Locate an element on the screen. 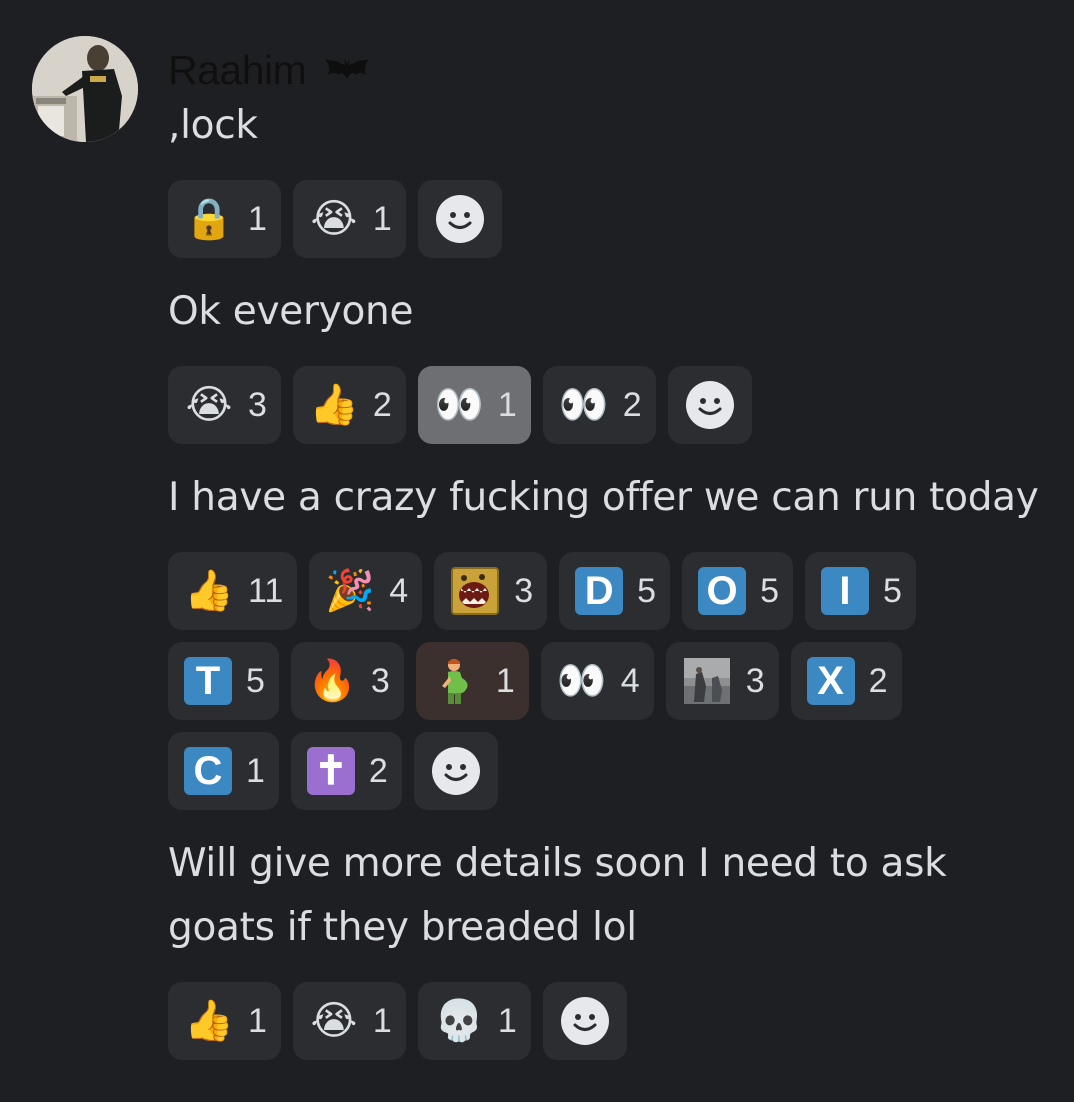  reaction-eyes: 👀 2 is located at coordinates (599, 405).